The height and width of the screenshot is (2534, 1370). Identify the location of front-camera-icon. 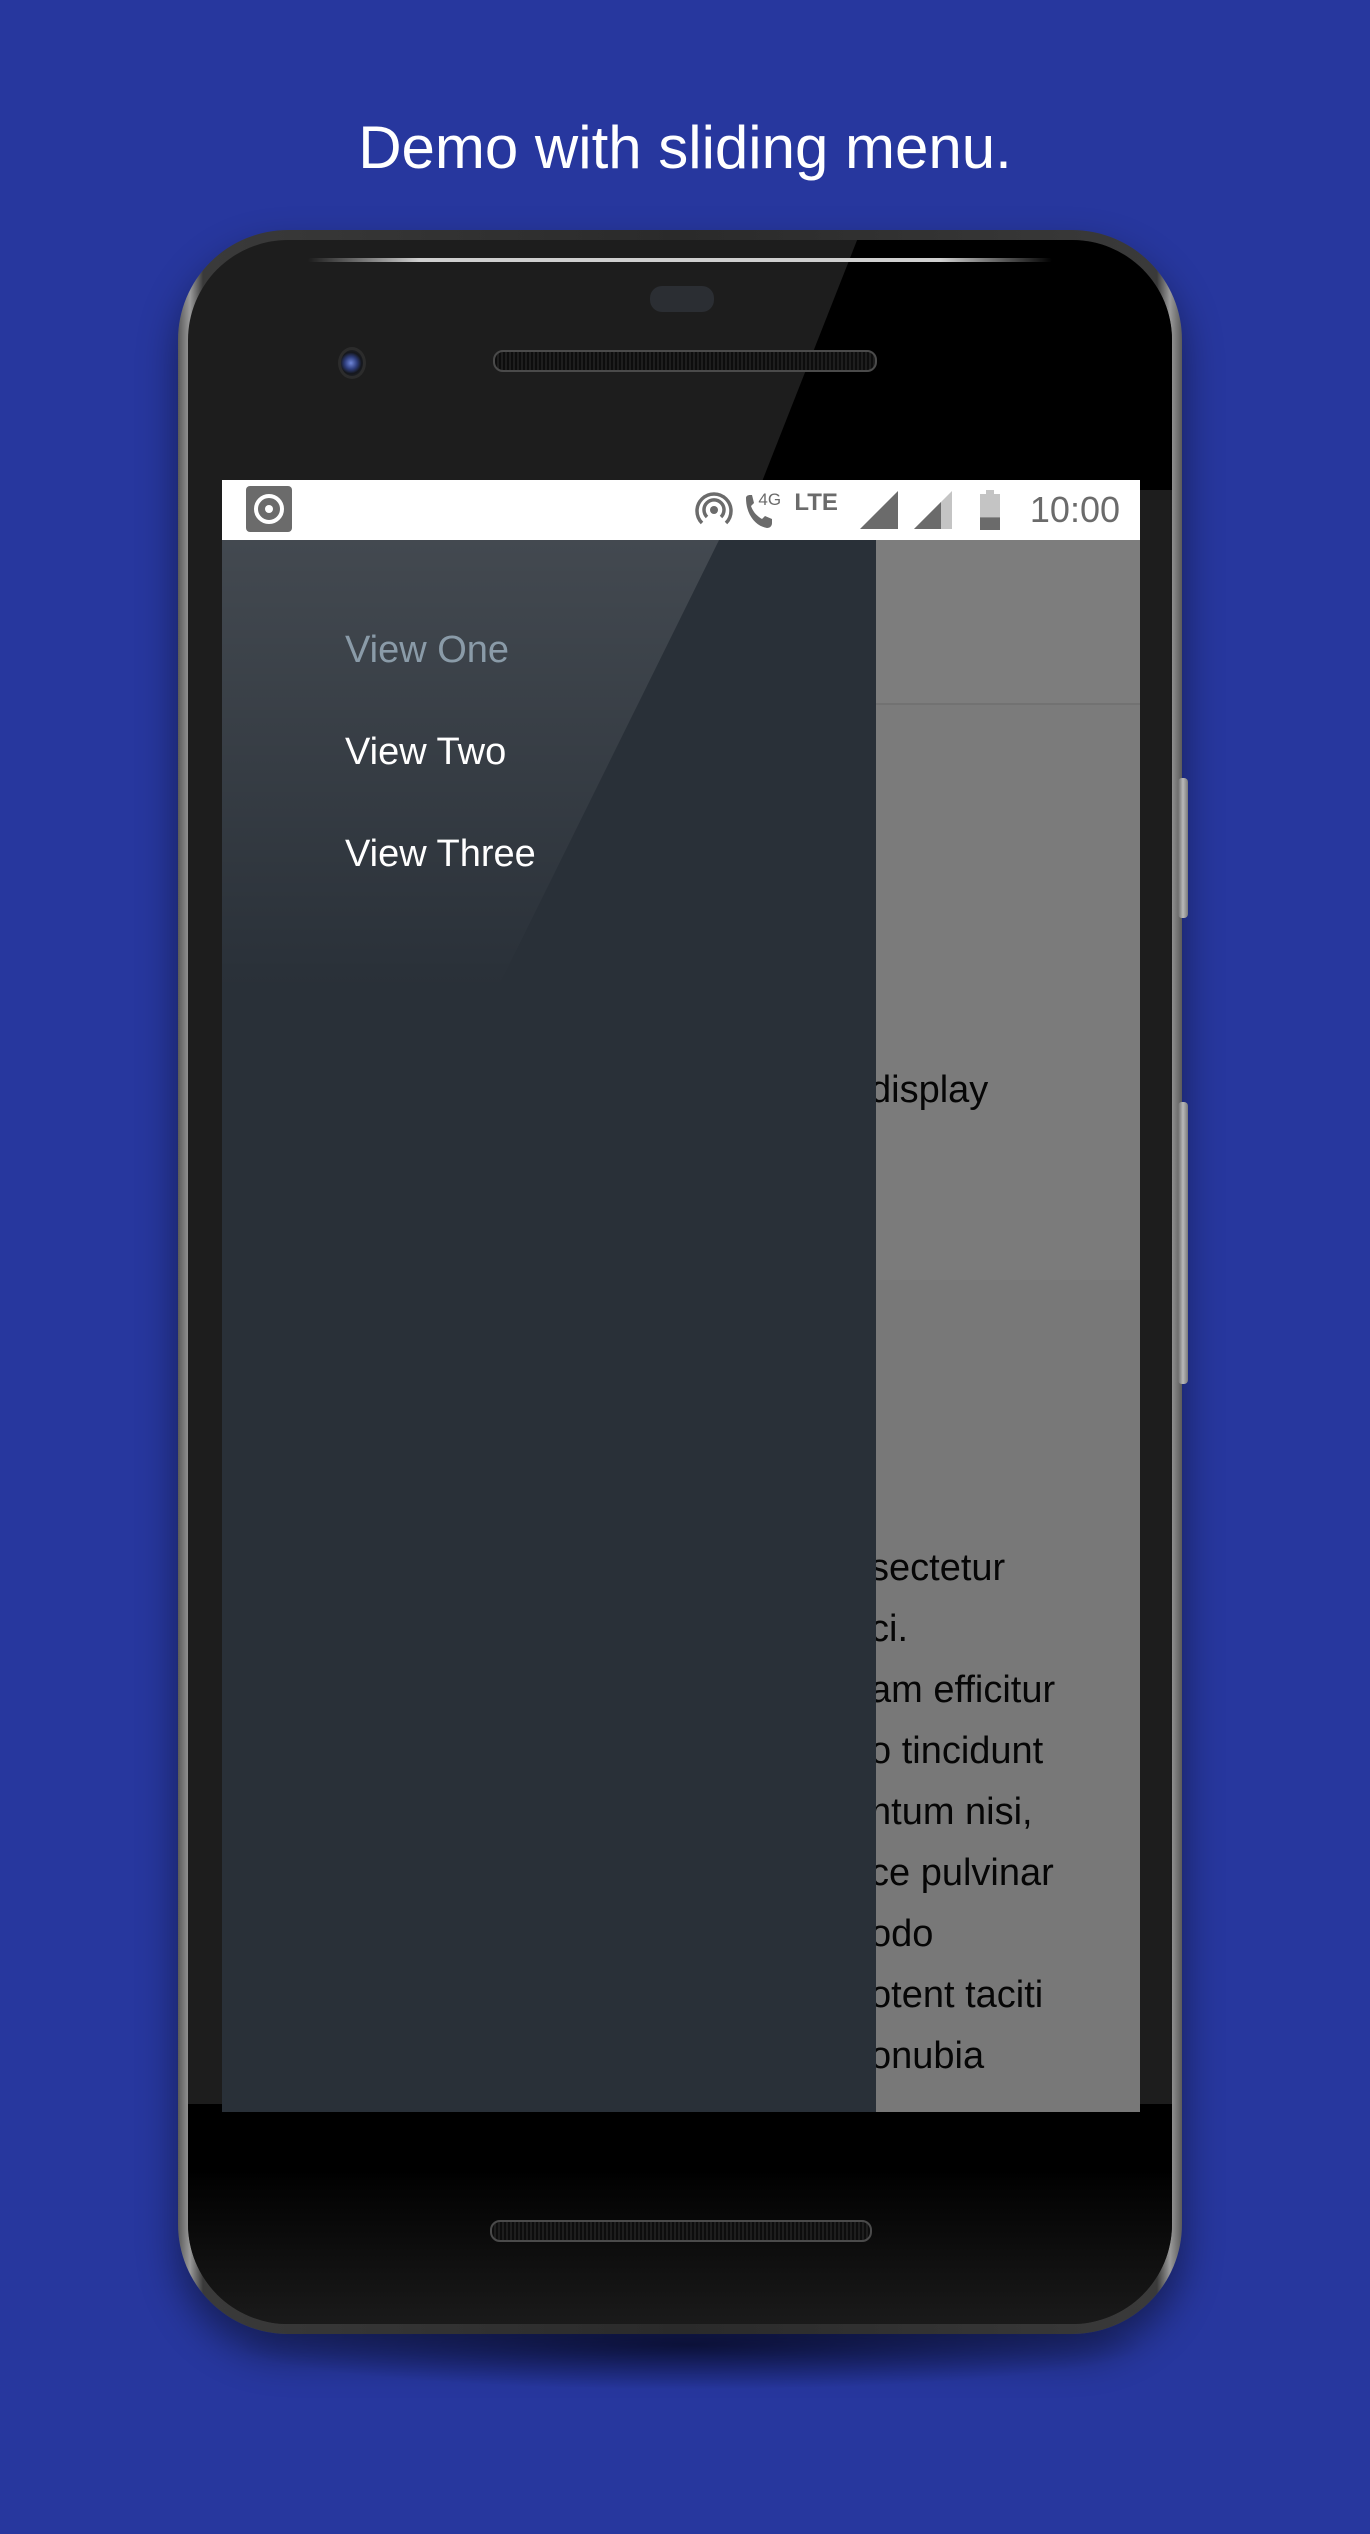
(352, 363).